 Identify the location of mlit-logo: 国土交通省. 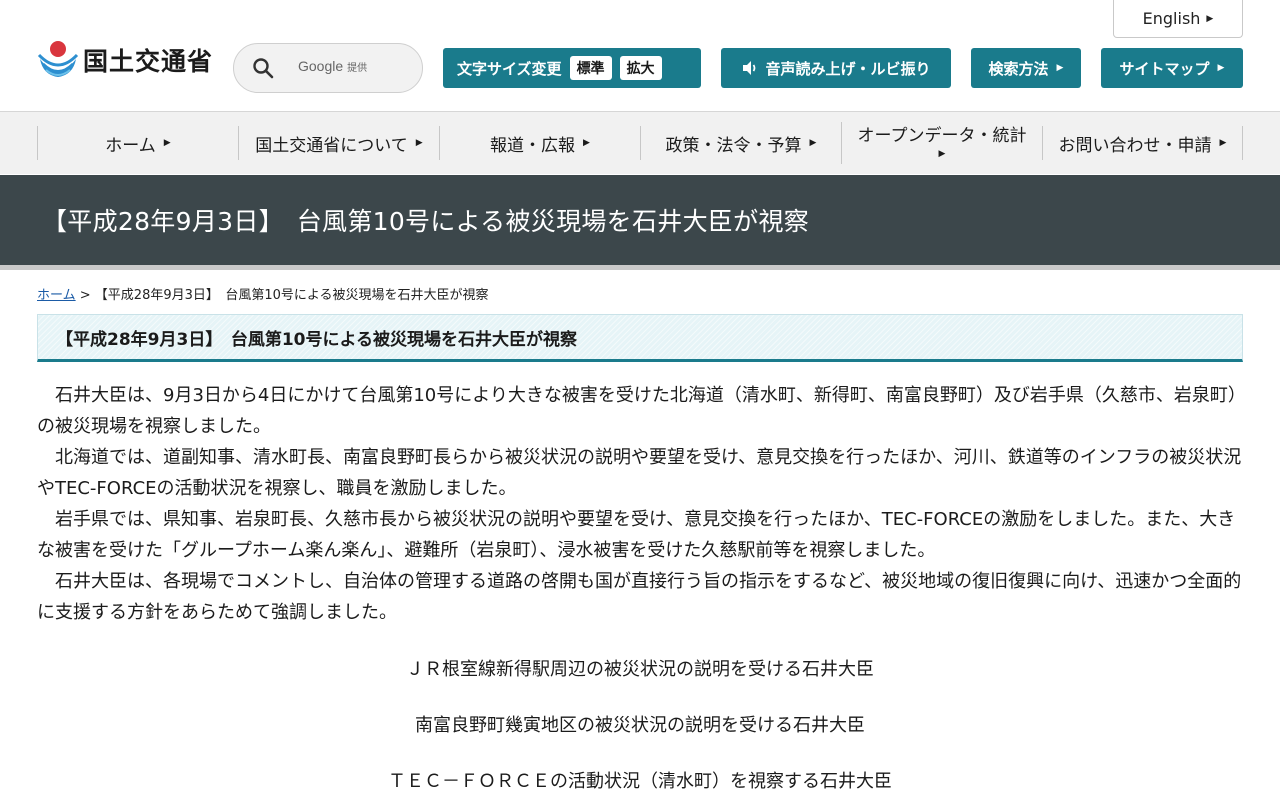
(125, 60).